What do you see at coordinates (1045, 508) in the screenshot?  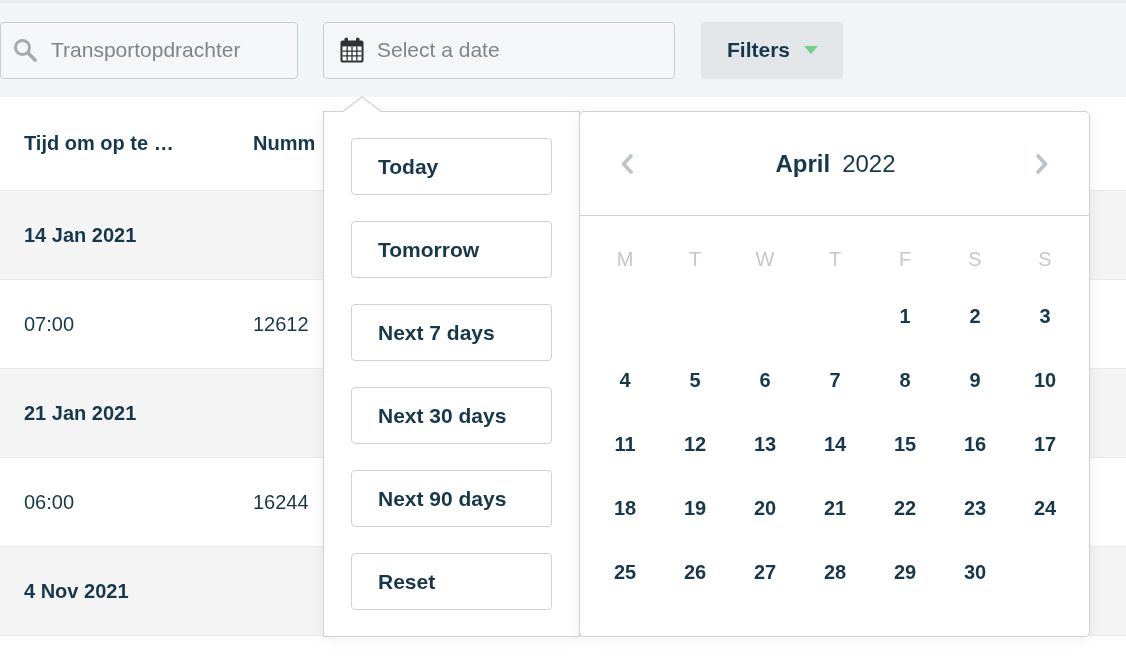 I see `calendar-day: 24` at bounding box center [1045, 508].